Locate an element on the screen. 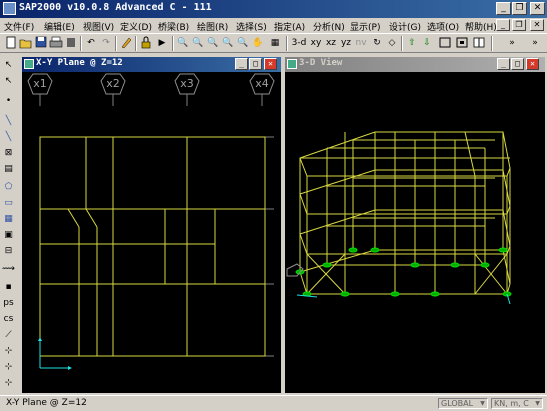  title-bar: SAP2000 v10.0.8 Advanced C - 111 _ ❐ ✕ is located at coordinates (273, 9).